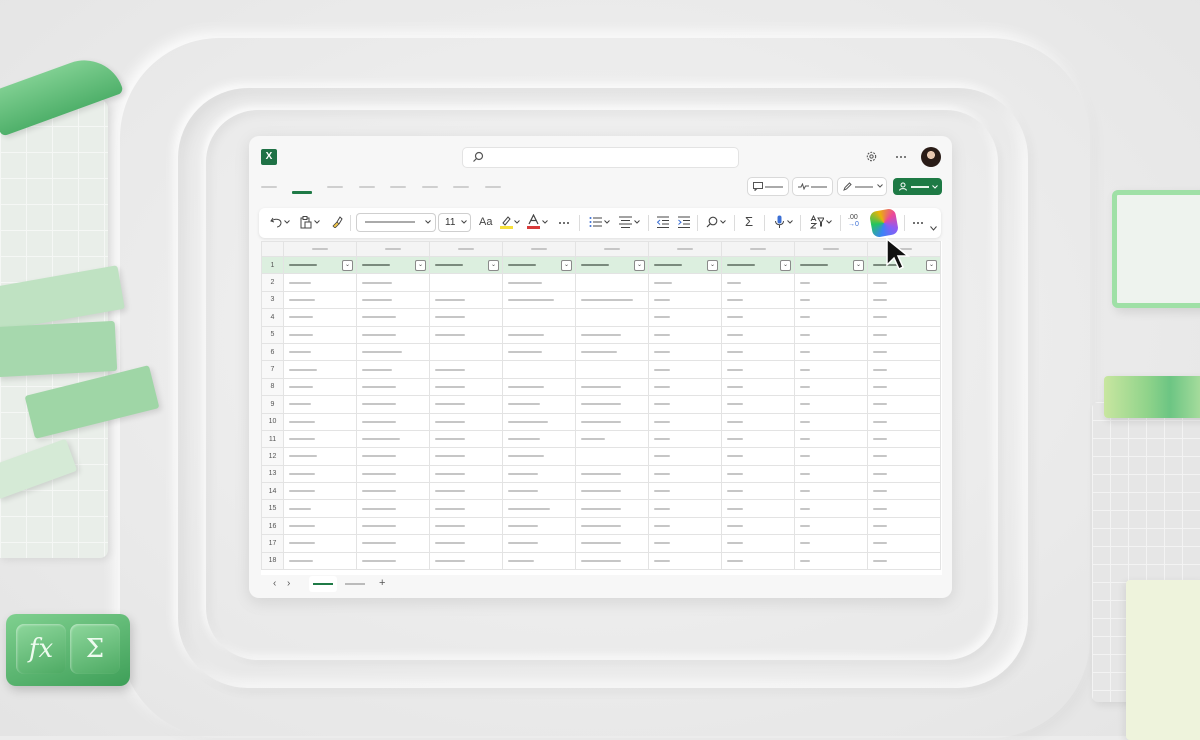  I want to click on row-number: 17, so click(272, 543).